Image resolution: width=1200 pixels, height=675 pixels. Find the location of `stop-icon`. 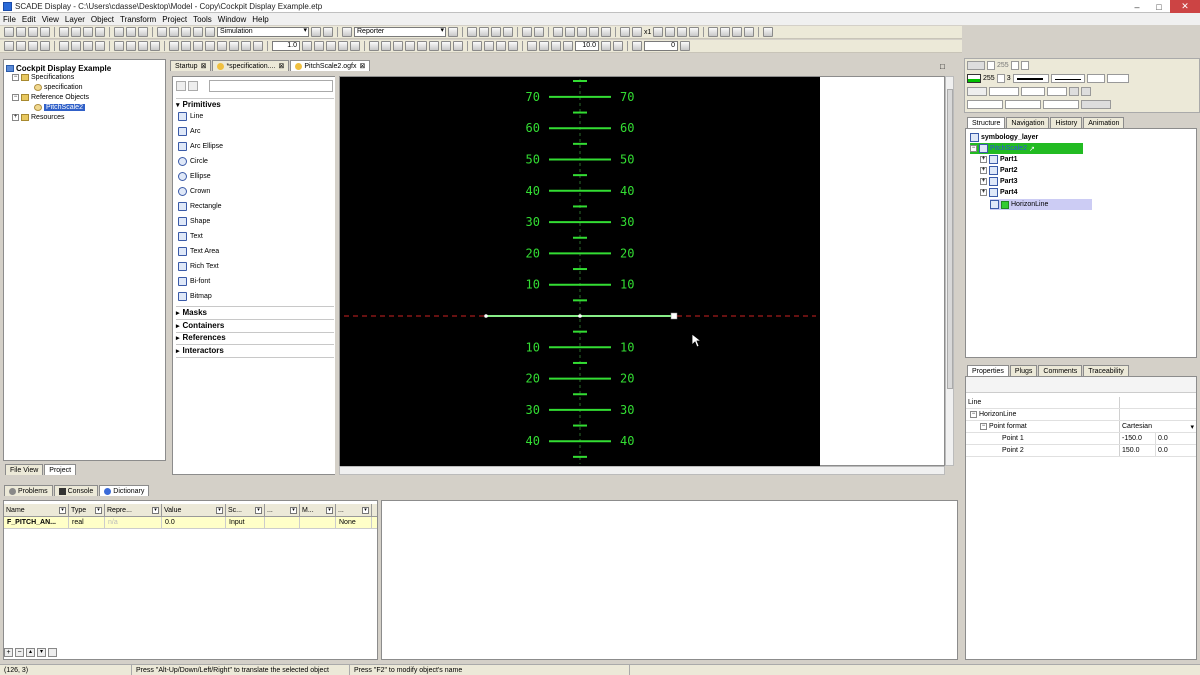

stop-icon is located at coordinates (328, 32).